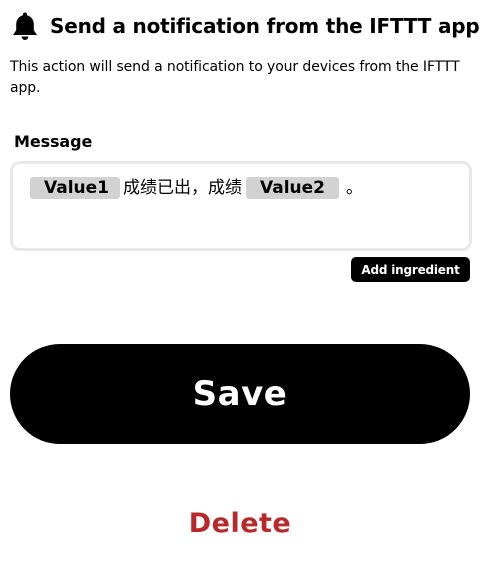 Image resolution: width=486 pixels, height=564 pixels. I want to click on delete-button: Delete, so click(240, 523).